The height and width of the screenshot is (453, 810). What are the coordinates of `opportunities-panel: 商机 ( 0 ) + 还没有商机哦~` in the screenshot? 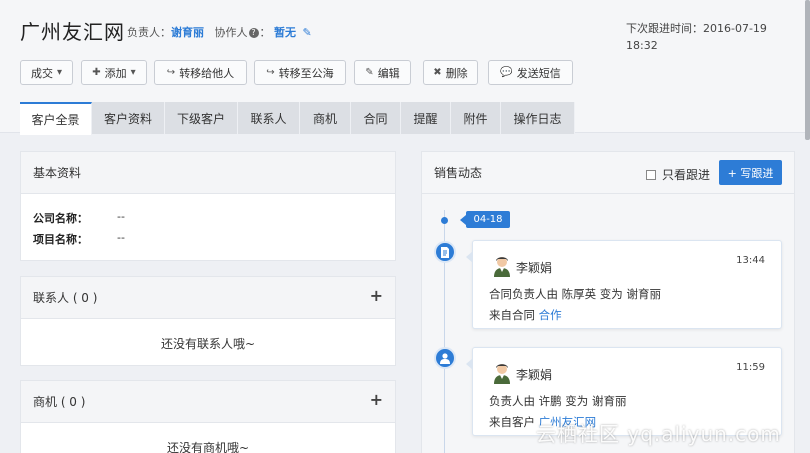 It's located at (208, 416).